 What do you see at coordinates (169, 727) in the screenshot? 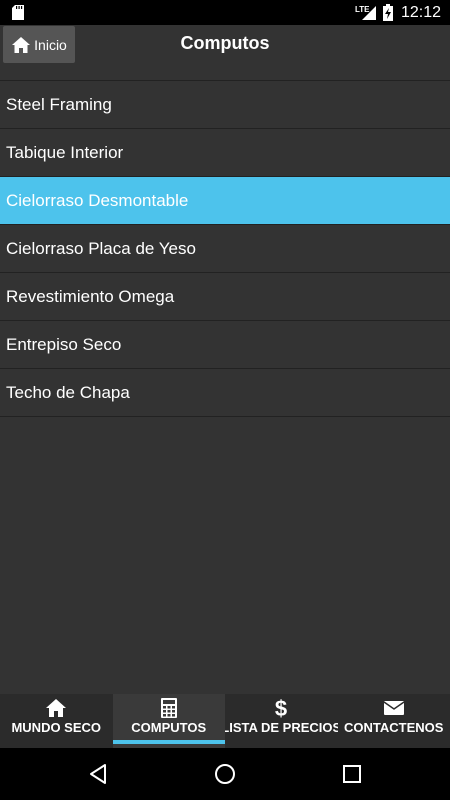
I see `tab-label: COMPUTOS` at bounding box center [169, 727].